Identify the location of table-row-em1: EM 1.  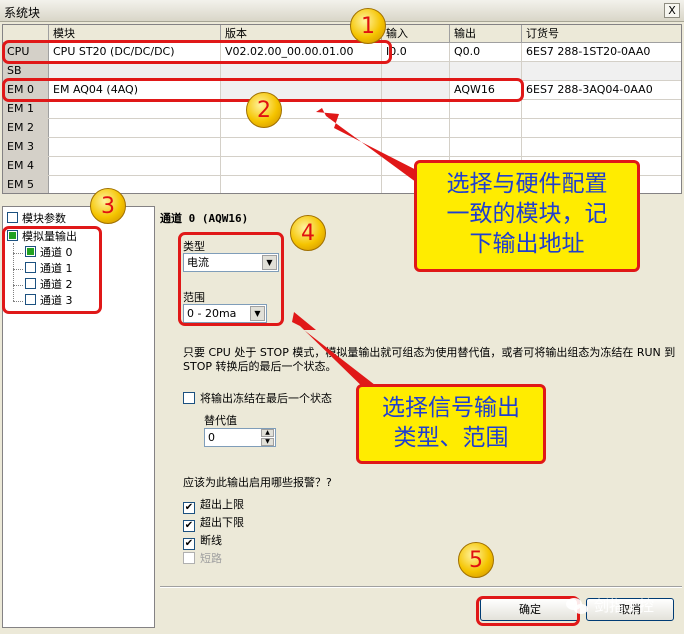
(342, 109).